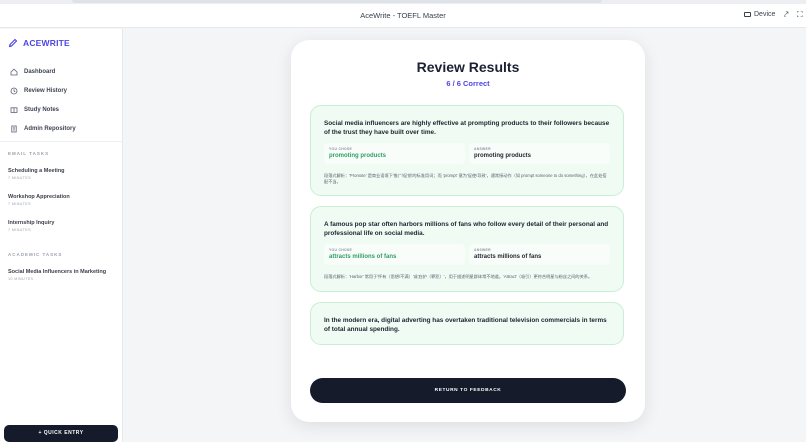  Describe the element at coordinates (40, 71) in the screenshot. I see `nav-label: Dashboard` at that location.